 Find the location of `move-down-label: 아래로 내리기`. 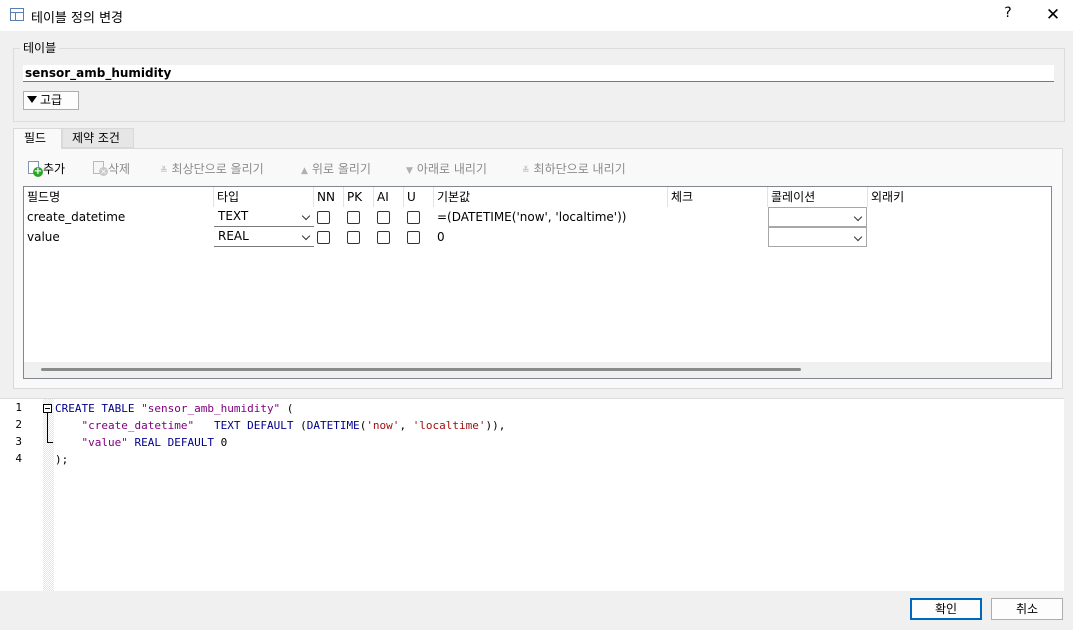

move-down-label: 아래로 내리기 is located at coordinates (451, 169).